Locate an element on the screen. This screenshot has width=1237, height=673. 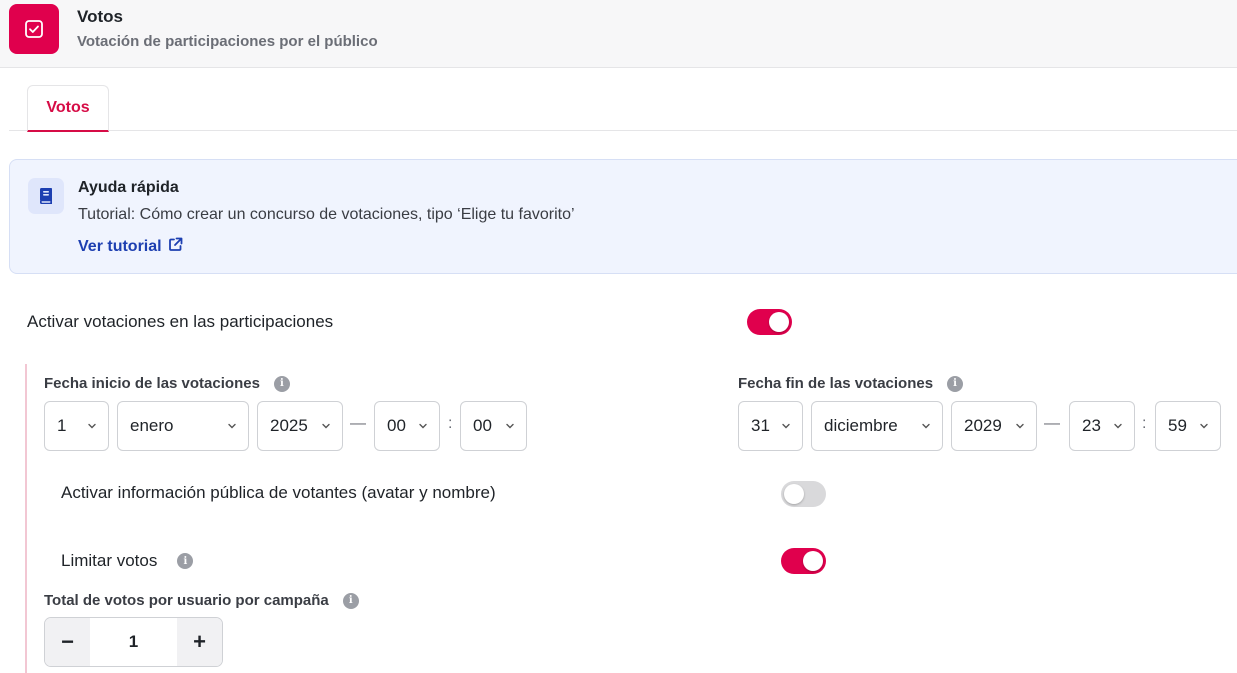
end-hour-select: 23 is located at coordinates (1102, 426).